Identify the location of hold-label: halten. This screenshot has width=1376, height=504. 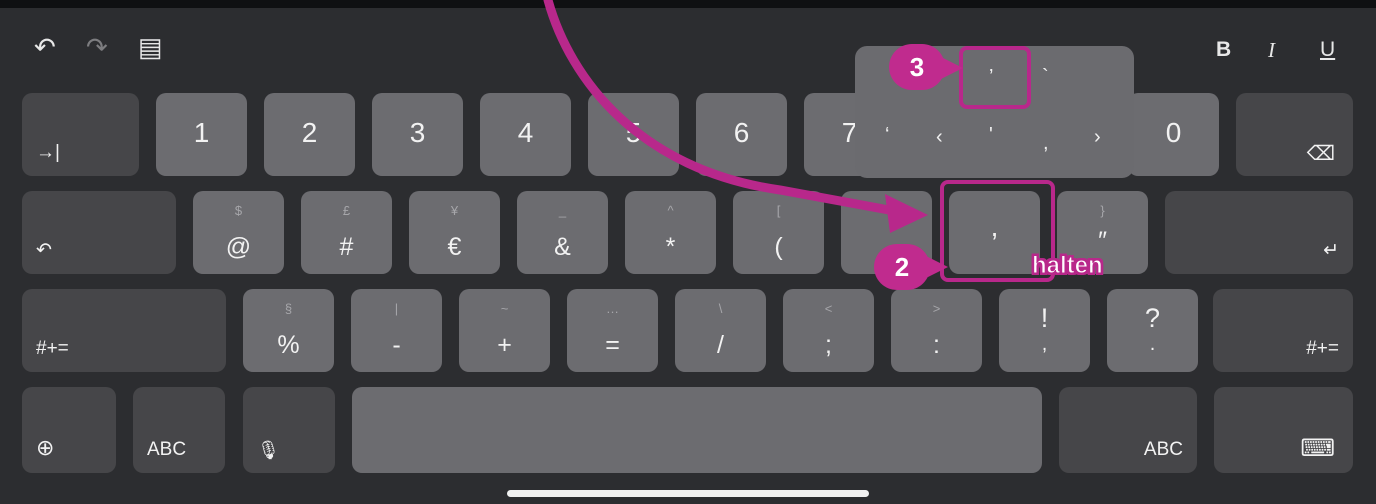
(1068, 266).